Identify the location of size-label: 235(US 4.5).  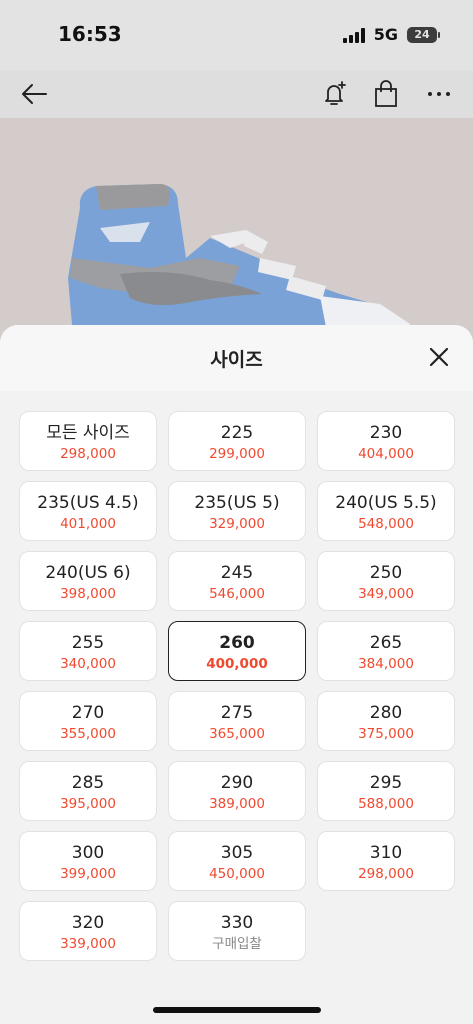
(88, 503).